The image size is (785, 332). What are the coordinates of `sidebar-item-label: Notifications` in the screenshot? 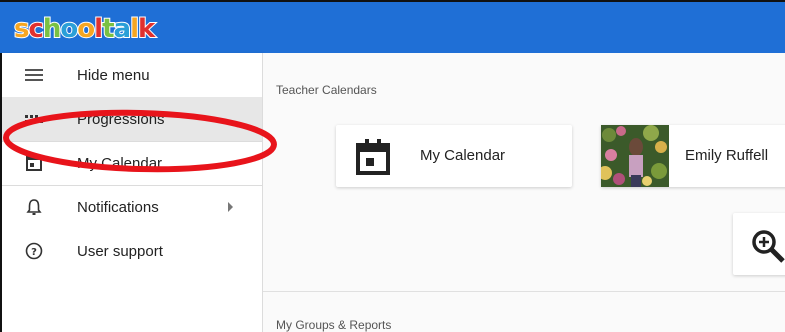 It's located at (118, 207).